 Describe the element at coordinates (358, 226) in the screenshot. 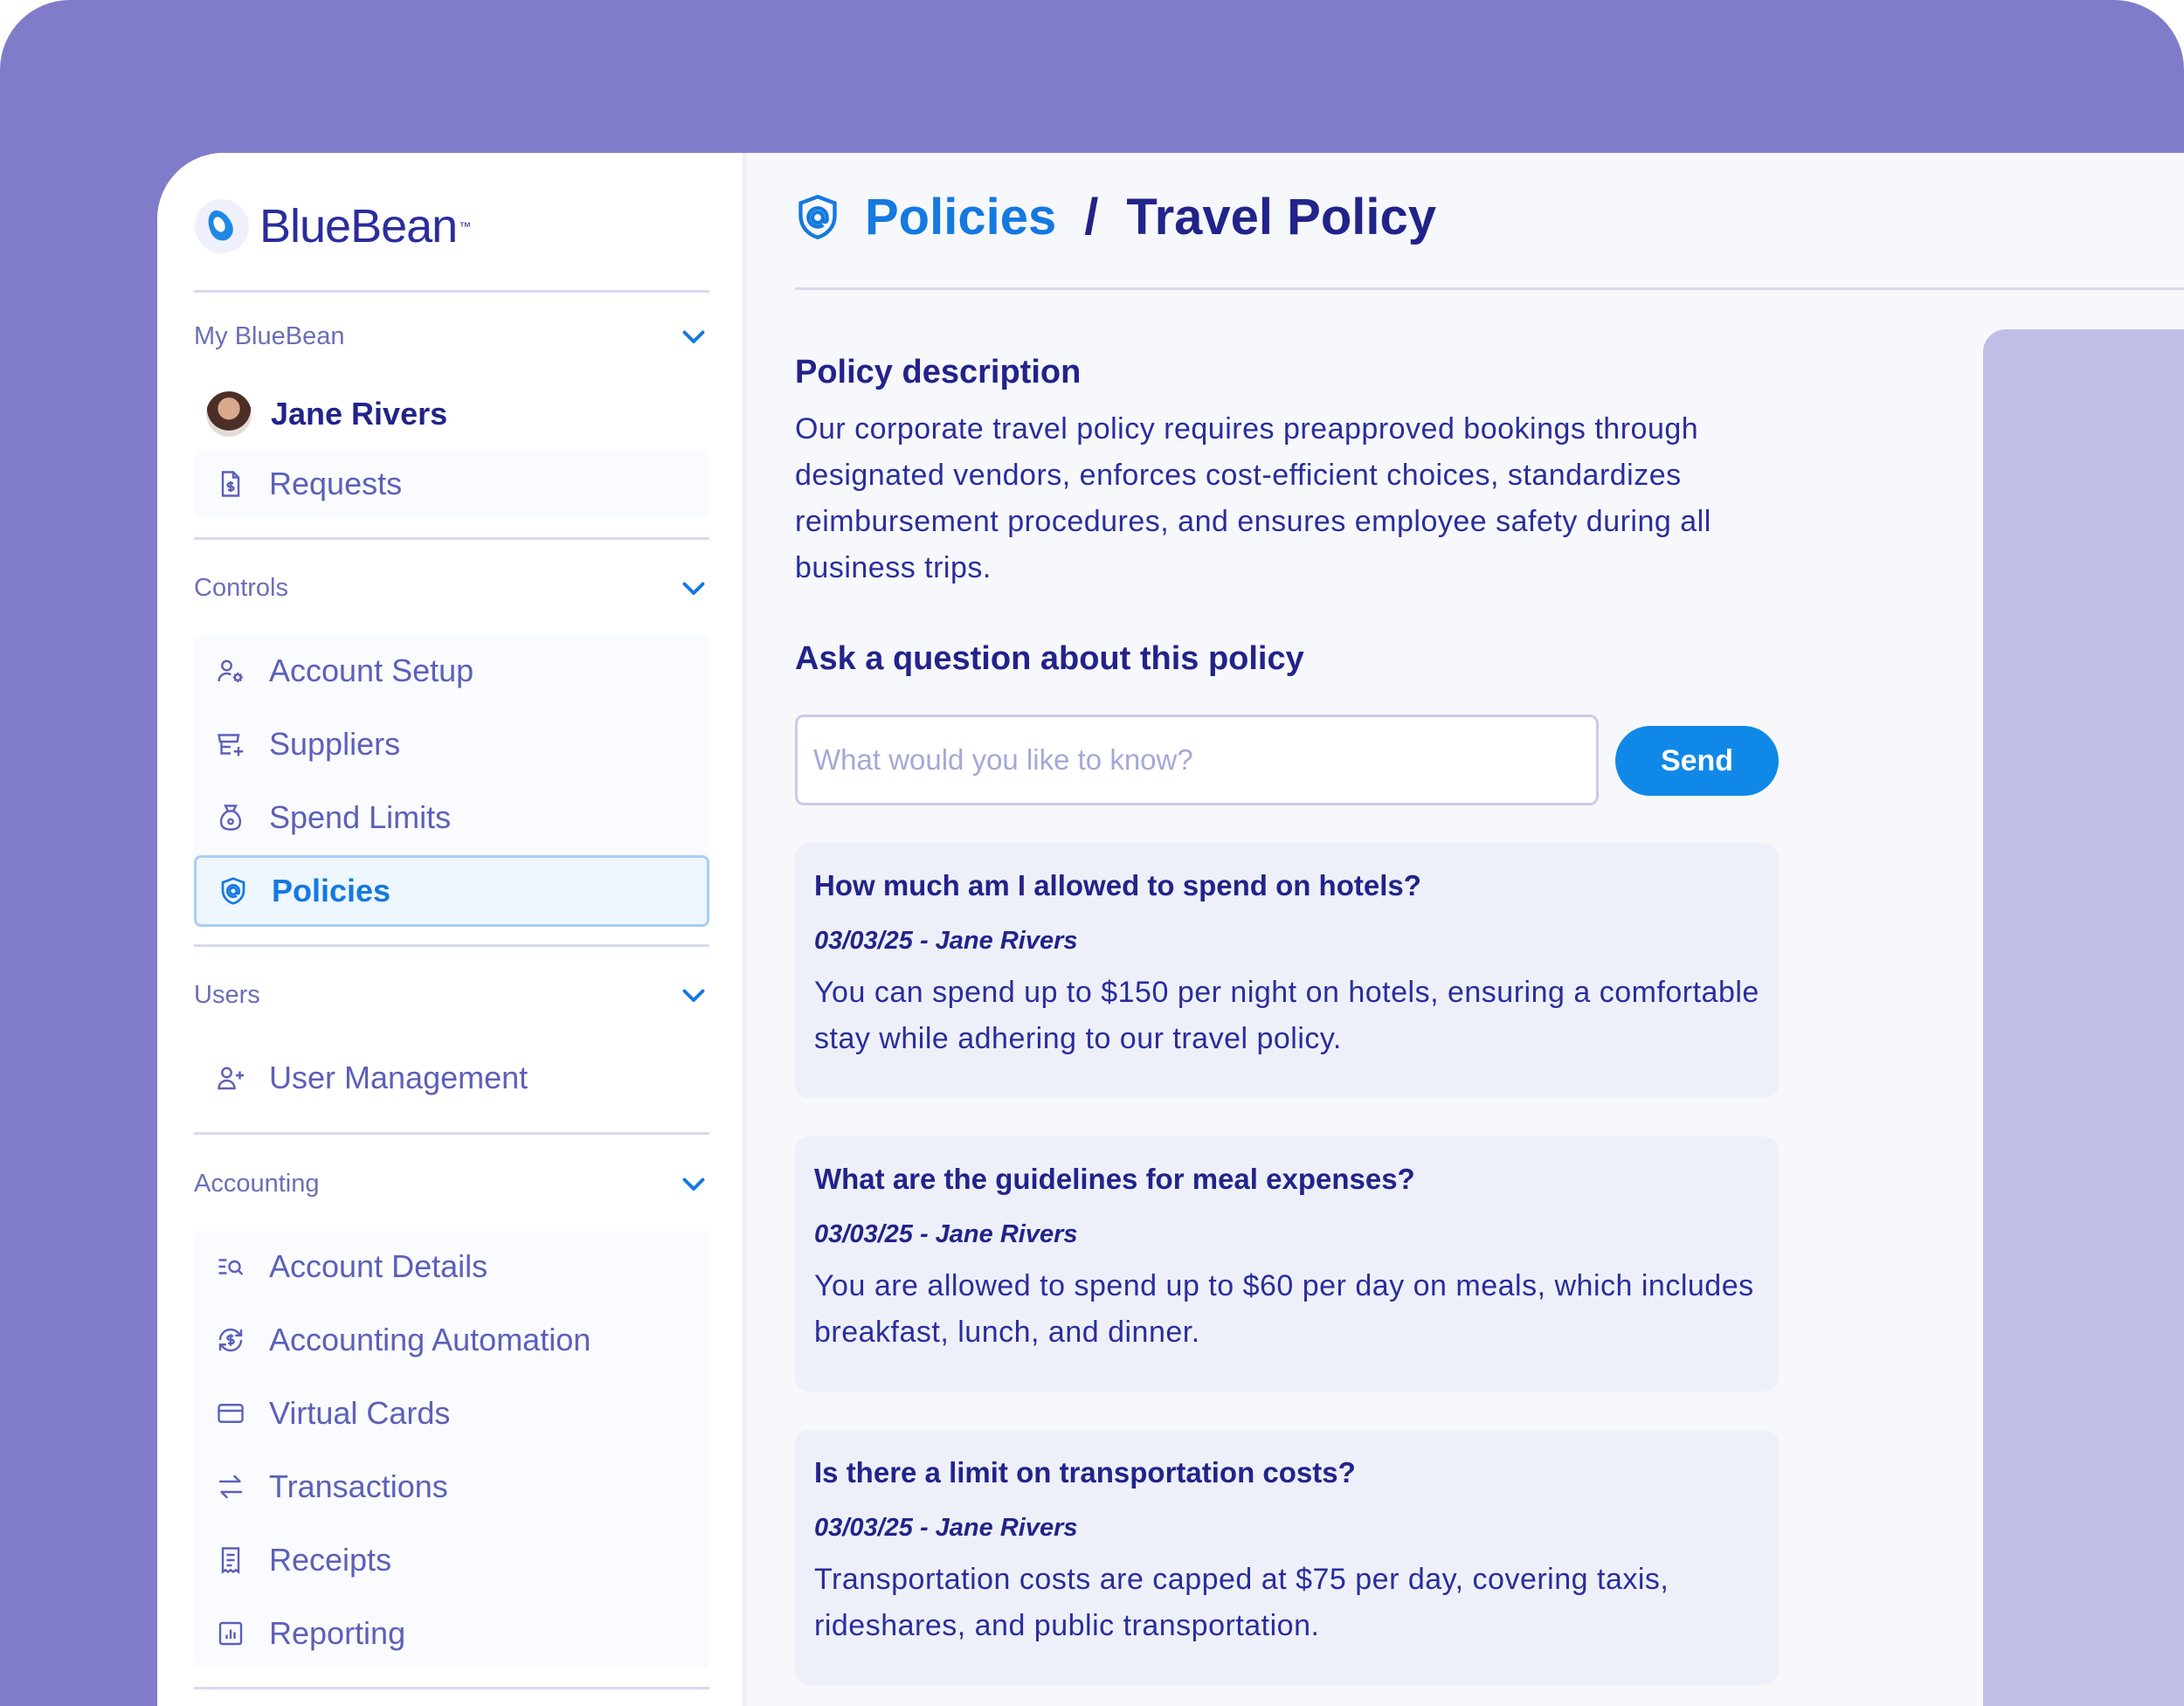

I see `brand-name: BlueBean` at that location.